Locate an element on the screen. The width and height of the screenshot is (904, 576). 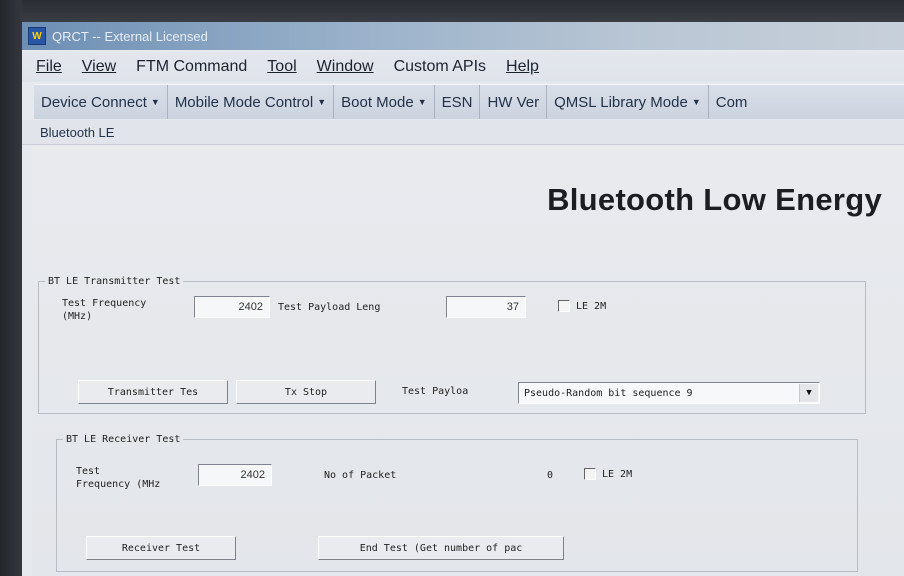
menu-ftm-command: FTM Command is located at coordinates (191, 67).